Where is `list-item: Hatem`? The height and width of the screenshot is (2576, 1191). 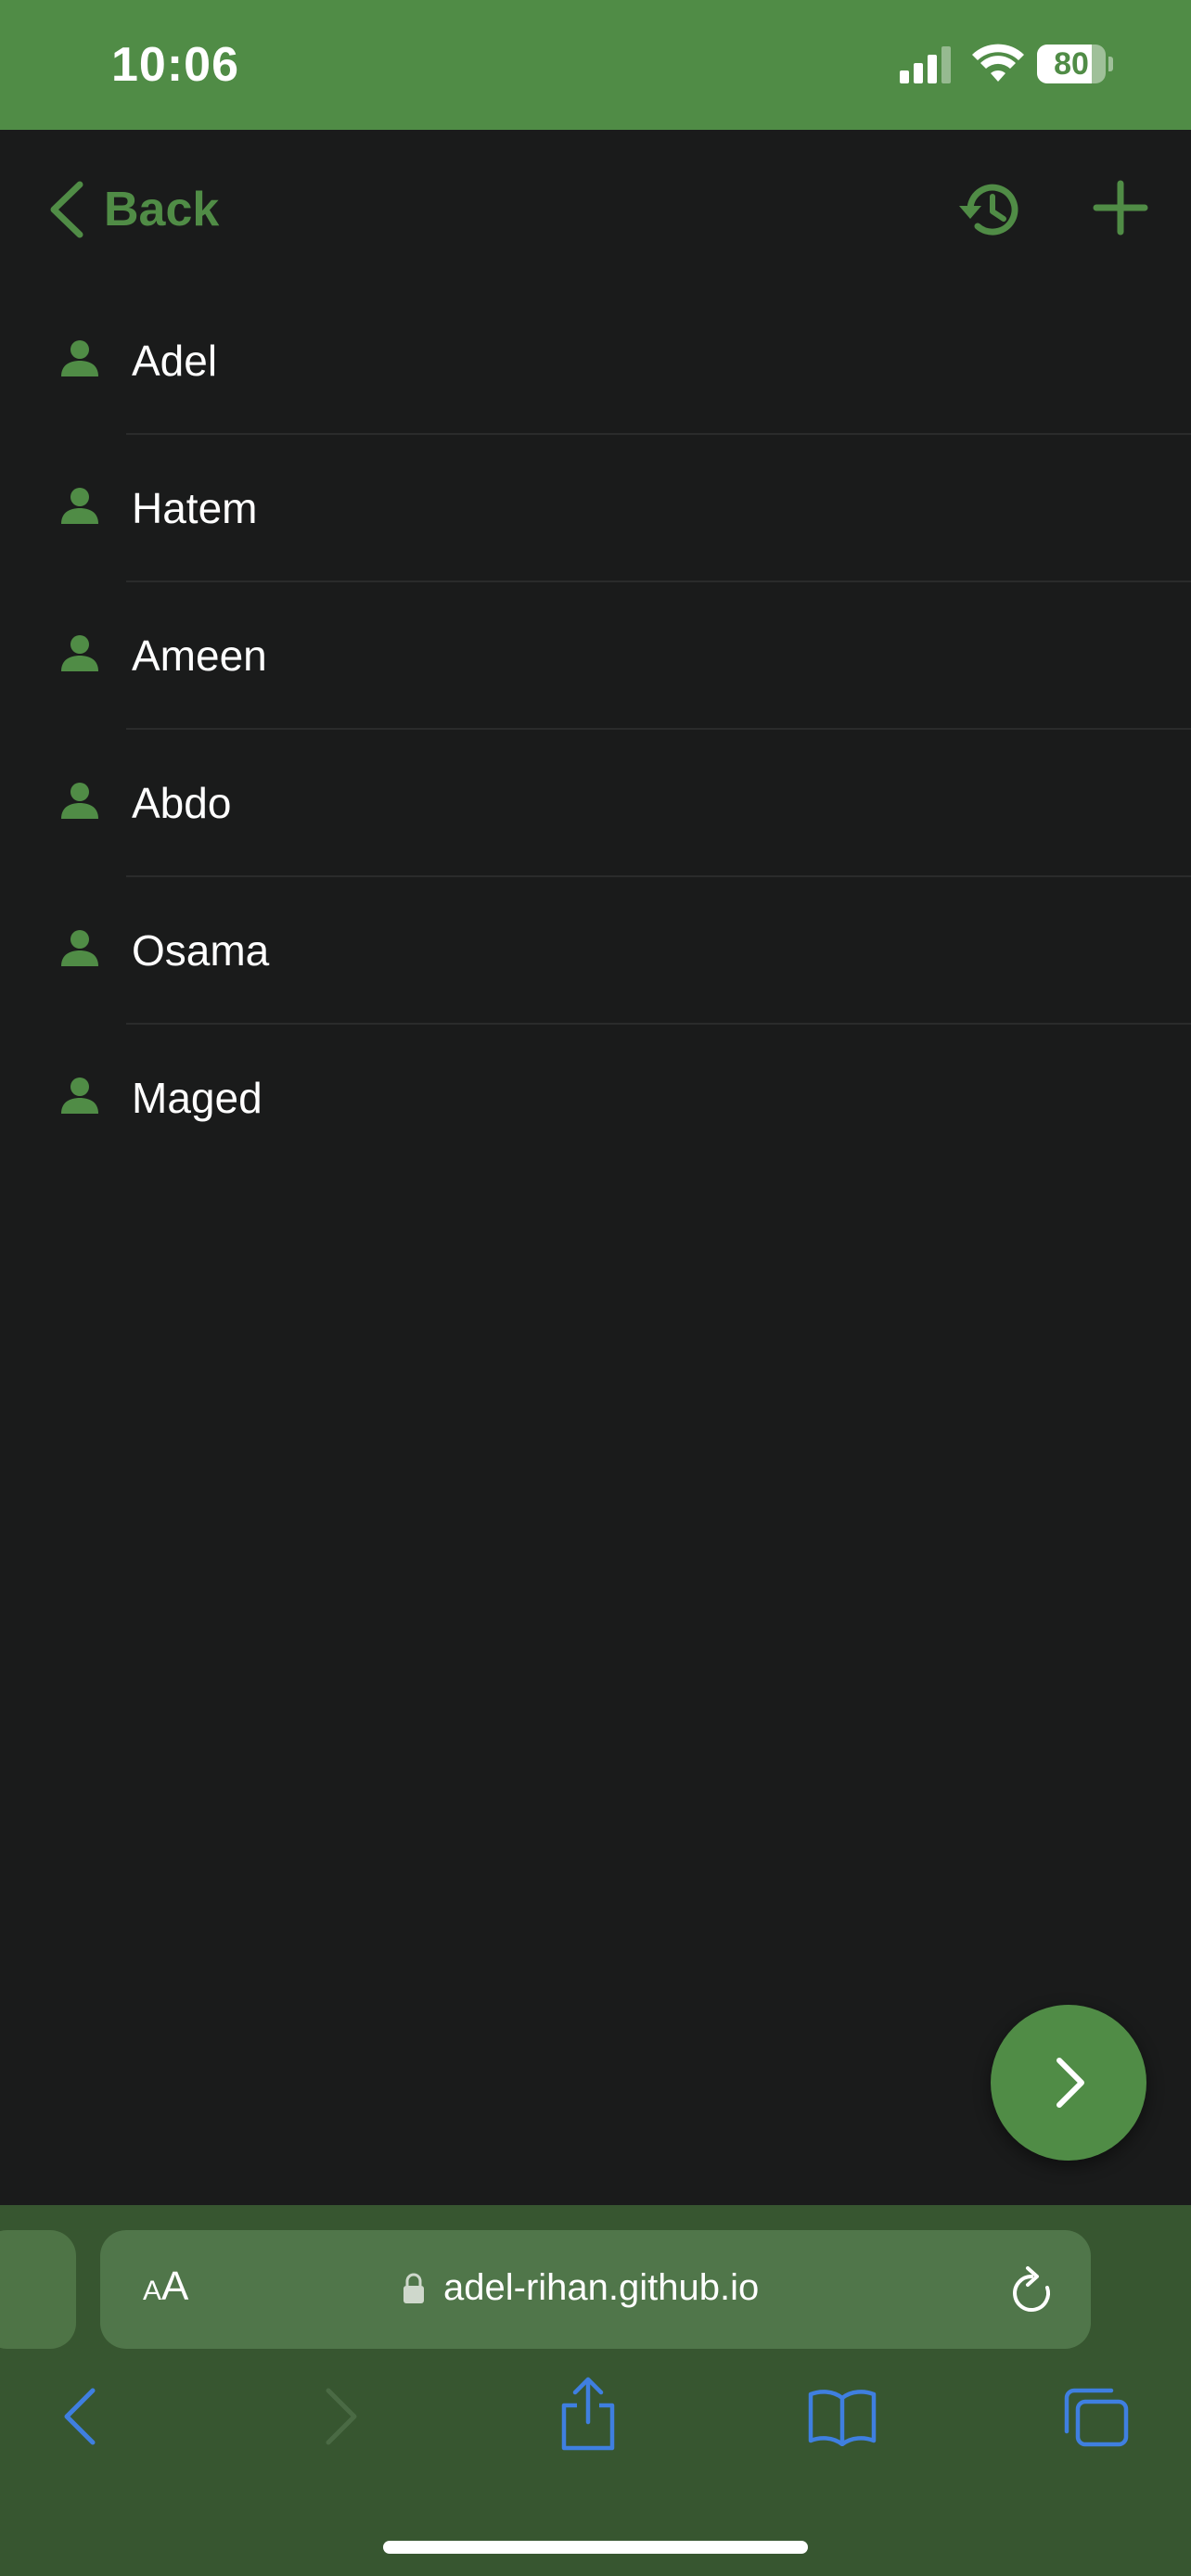 list-item: Hatem is located at coordinates (595, 509).